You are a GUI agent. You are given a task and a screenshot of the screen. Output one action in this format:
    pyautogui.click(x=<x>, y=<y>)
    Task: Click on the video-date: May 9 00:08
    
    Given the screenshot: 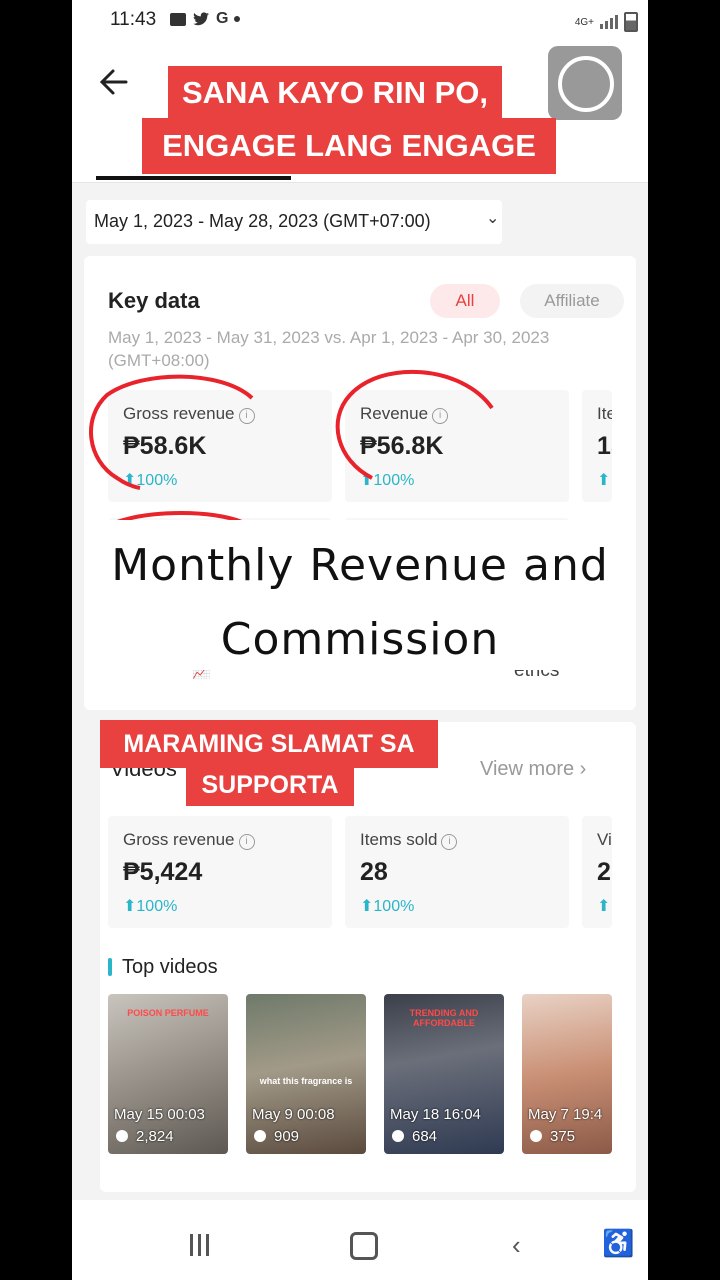 What is the action you would take?
    pyautogui.click(x=293, y=1114)
    